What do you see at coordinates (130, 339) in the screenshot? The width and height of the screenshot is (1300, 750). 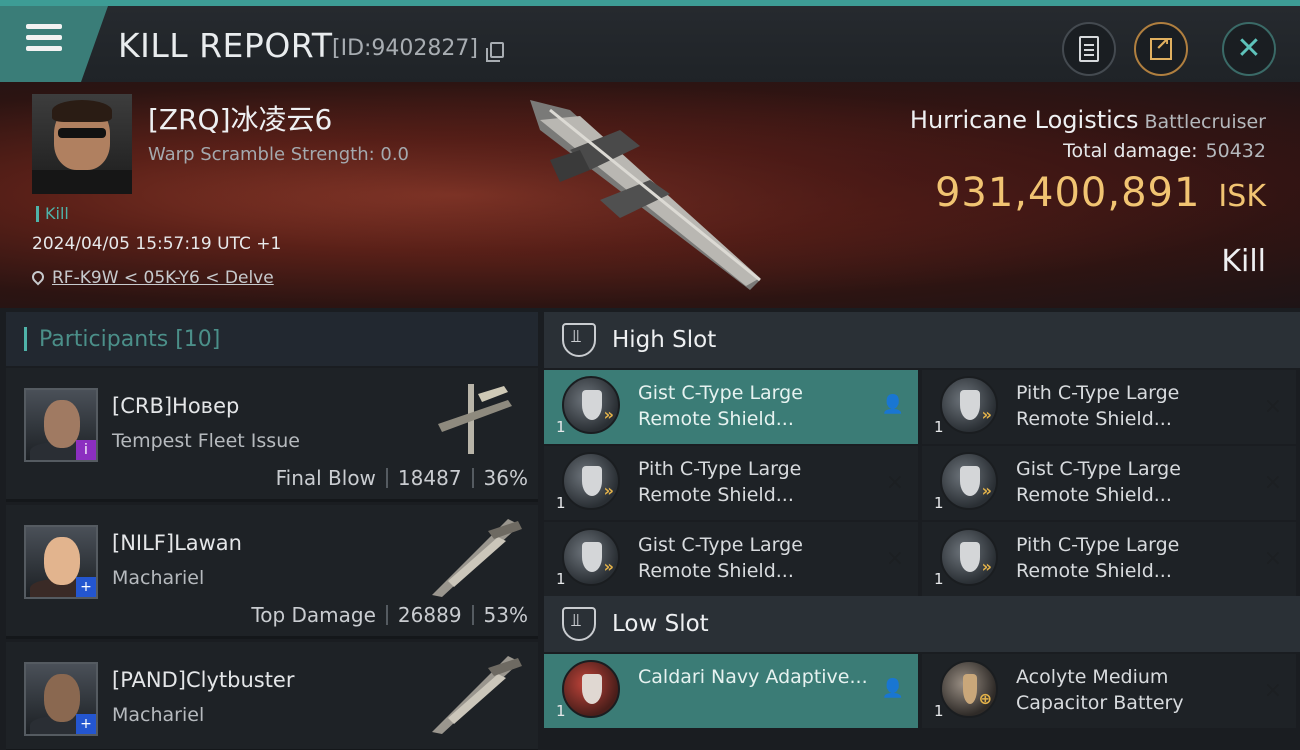 I see `participants-label: Participants [10]` at bounding box center [130, 339].